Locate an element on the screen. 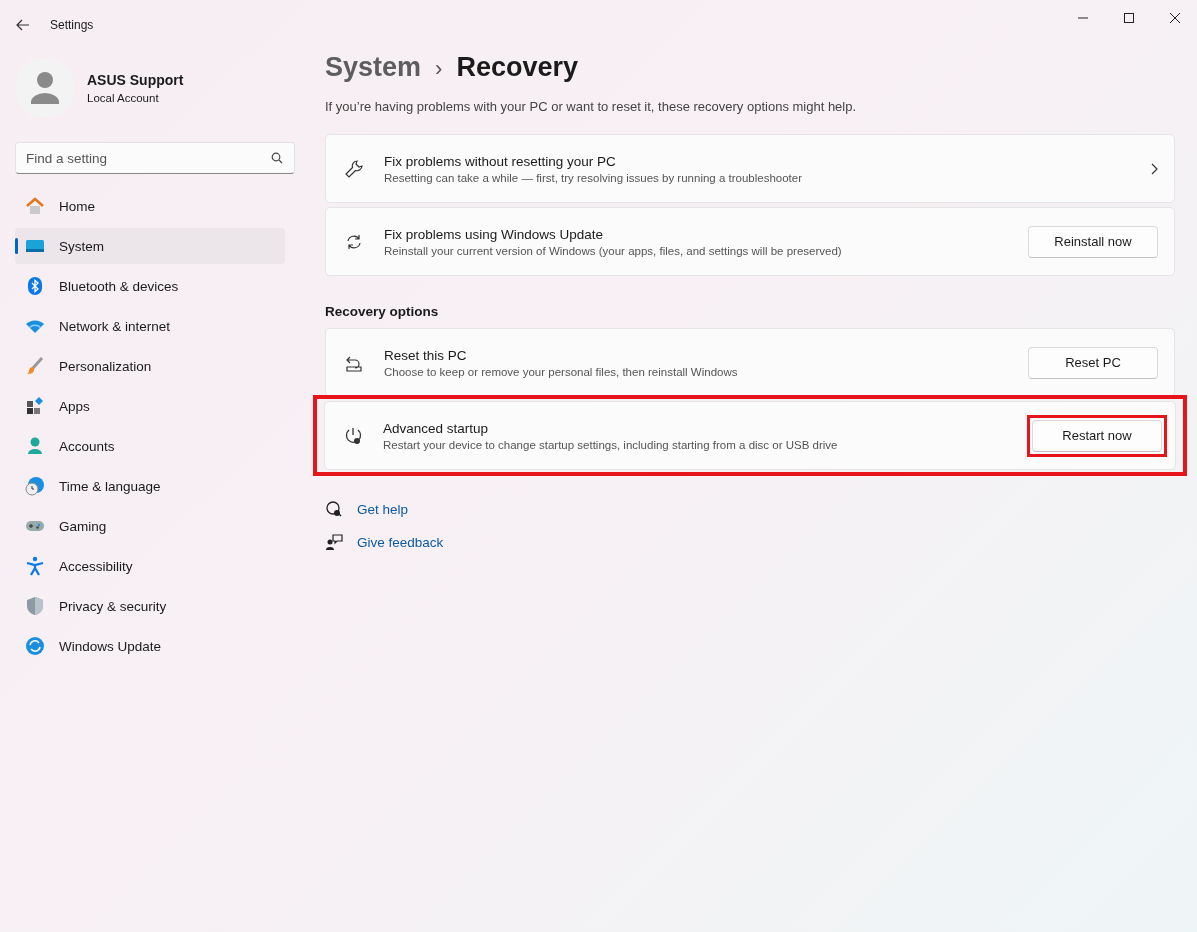  page-title: Recovery is located at coordinates (517, 67).